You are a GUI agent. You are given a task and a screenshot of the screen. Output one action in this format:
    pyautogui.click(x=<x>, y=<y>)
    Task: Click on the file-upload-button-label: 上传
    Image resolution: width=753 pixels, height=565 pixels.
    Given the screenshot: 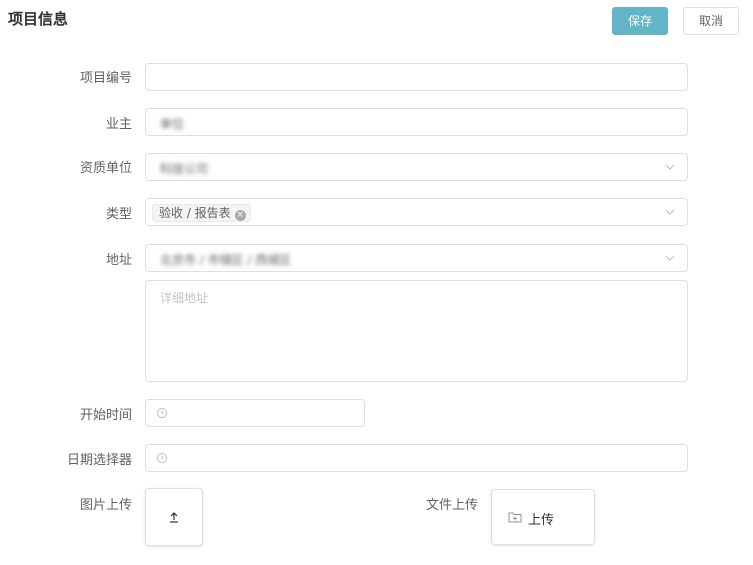 What is the action you would take?
    pyautogui.click(x=541, y=520)
    